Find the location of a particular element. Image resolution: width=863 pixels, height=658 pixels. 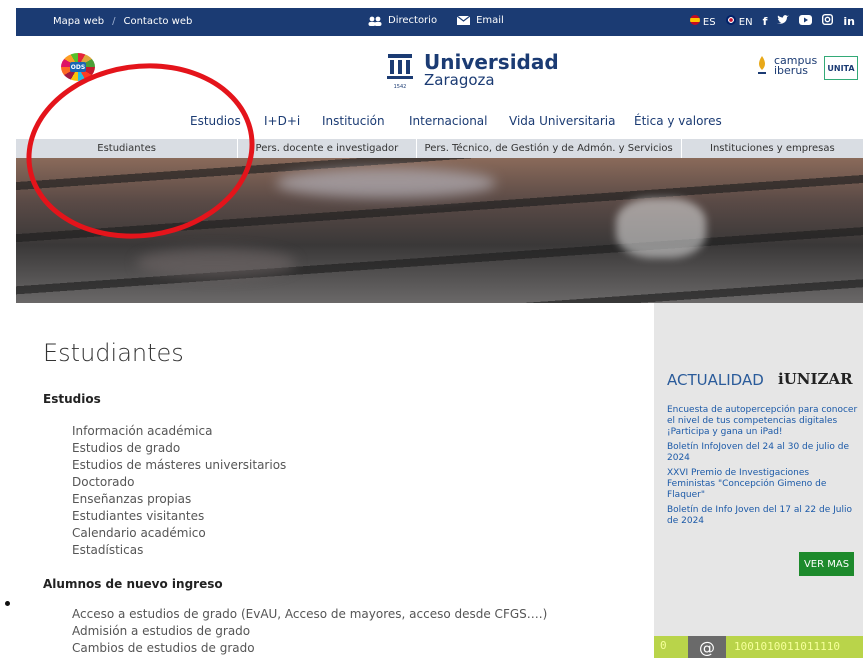

campus-iberus-icon is located at coordinates (762, 65).